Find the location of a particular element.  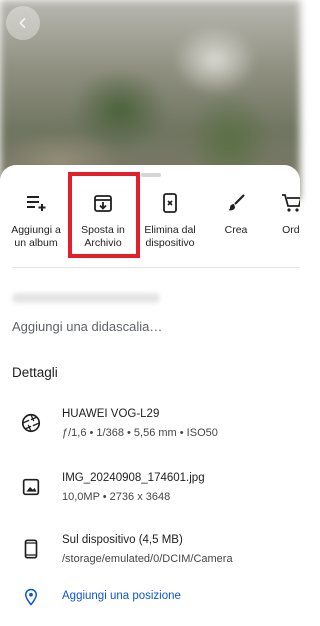

storage-path: /storage/emulated/0/DCIM/Camera is located at coordinates (147, 559).